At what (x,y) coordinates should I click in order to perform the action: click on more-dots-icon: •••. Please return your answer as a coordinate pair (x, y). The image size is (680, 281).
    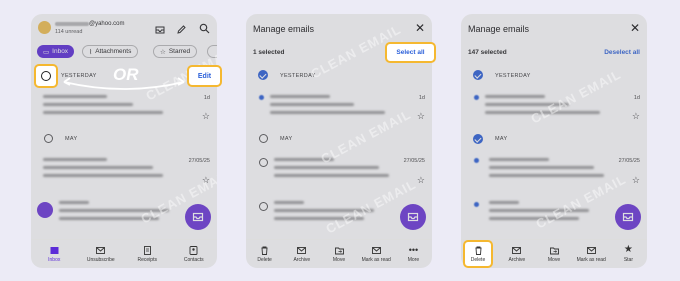
    Looking at the image, I should click on (413, 249).